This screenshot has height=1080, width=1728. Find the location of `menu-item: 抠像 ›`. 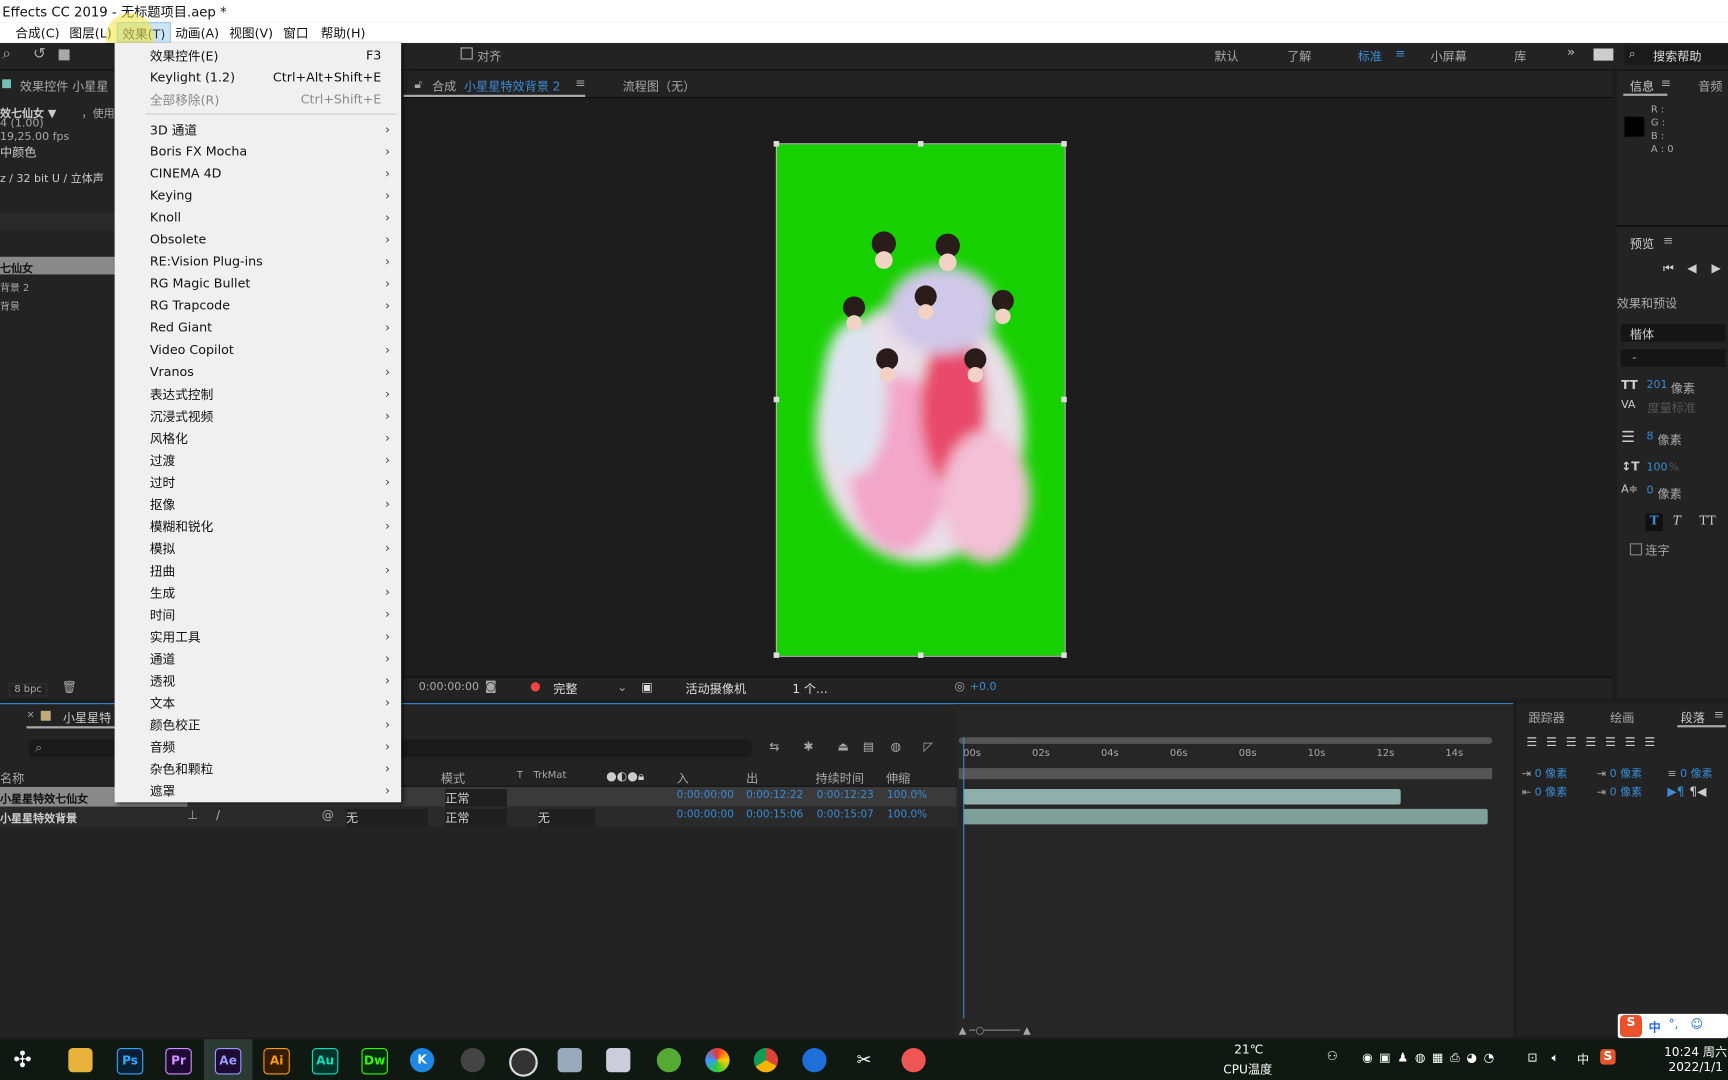

menu-item: 抠像 › is located at coordinates (258, 504).